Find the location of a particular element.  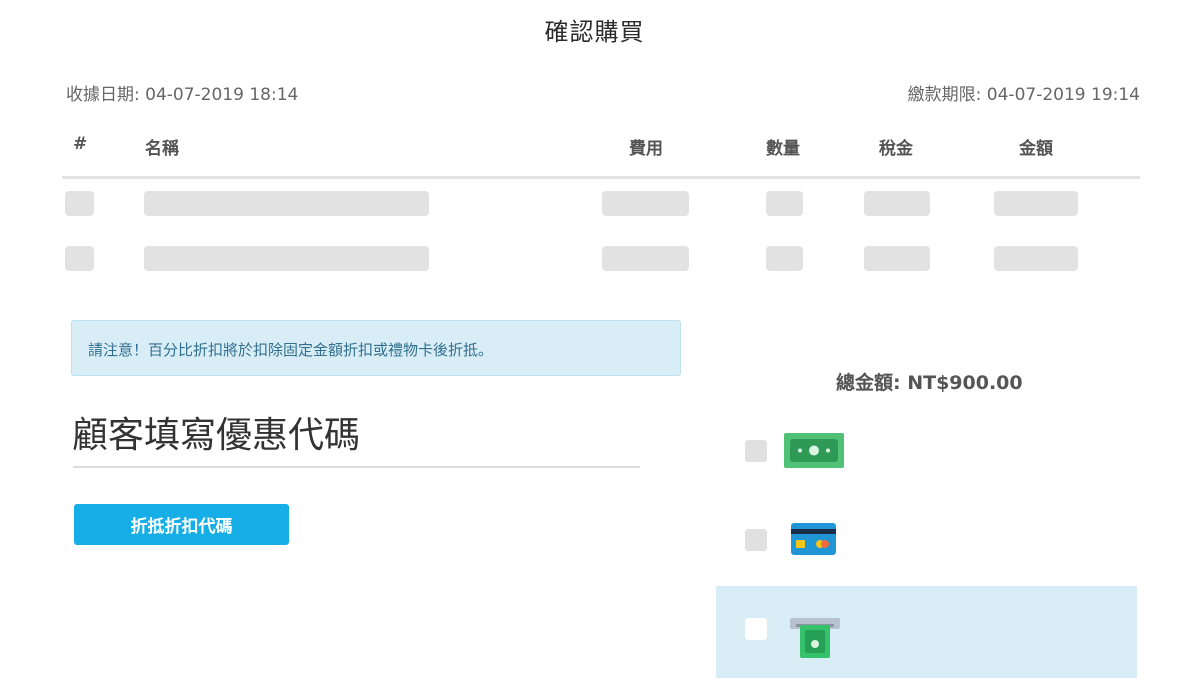

column-header-quantity: 數量 is located at coordinates (783, 149).